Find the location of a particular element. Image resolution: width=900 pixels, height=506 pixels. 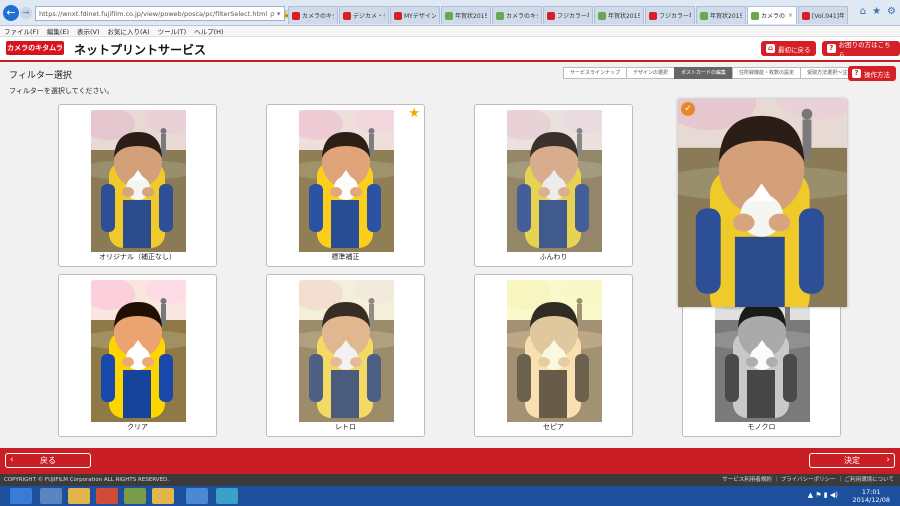

filter-card-original: オリジナル（補正なし） is located at coordinates (137, 185).